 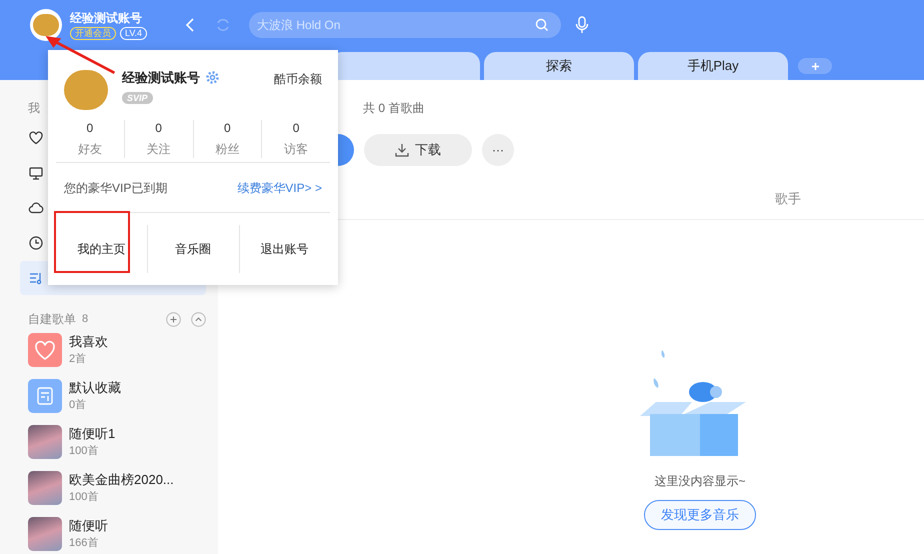 I want to click on profile-name: 经验测试账号, so click(x=161, y=78).